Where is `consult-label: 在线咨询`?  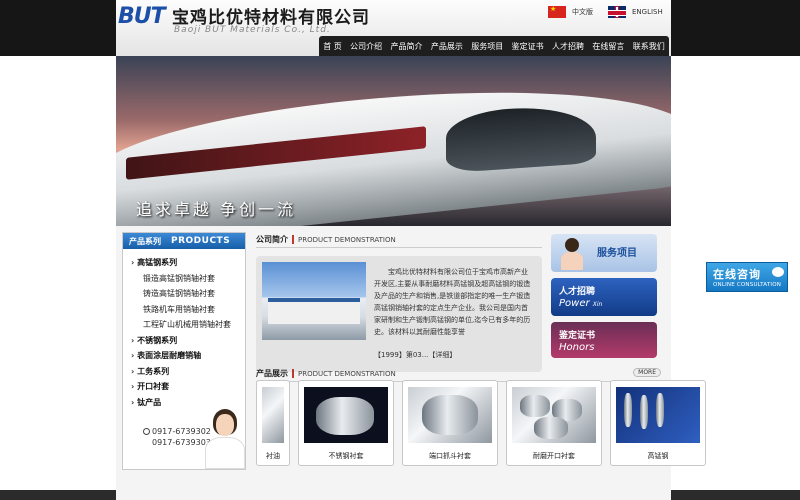
consult-label: 在线咨询 is located at coordinates (737, 274).